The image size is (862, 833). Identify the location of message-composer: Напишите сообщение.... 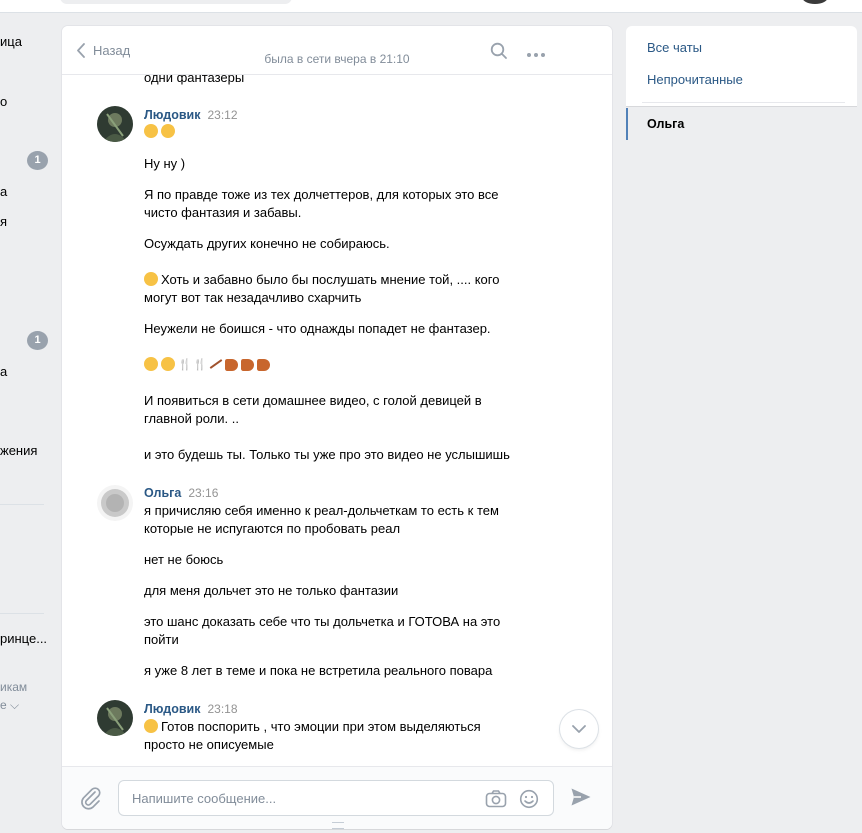
(337, 797).